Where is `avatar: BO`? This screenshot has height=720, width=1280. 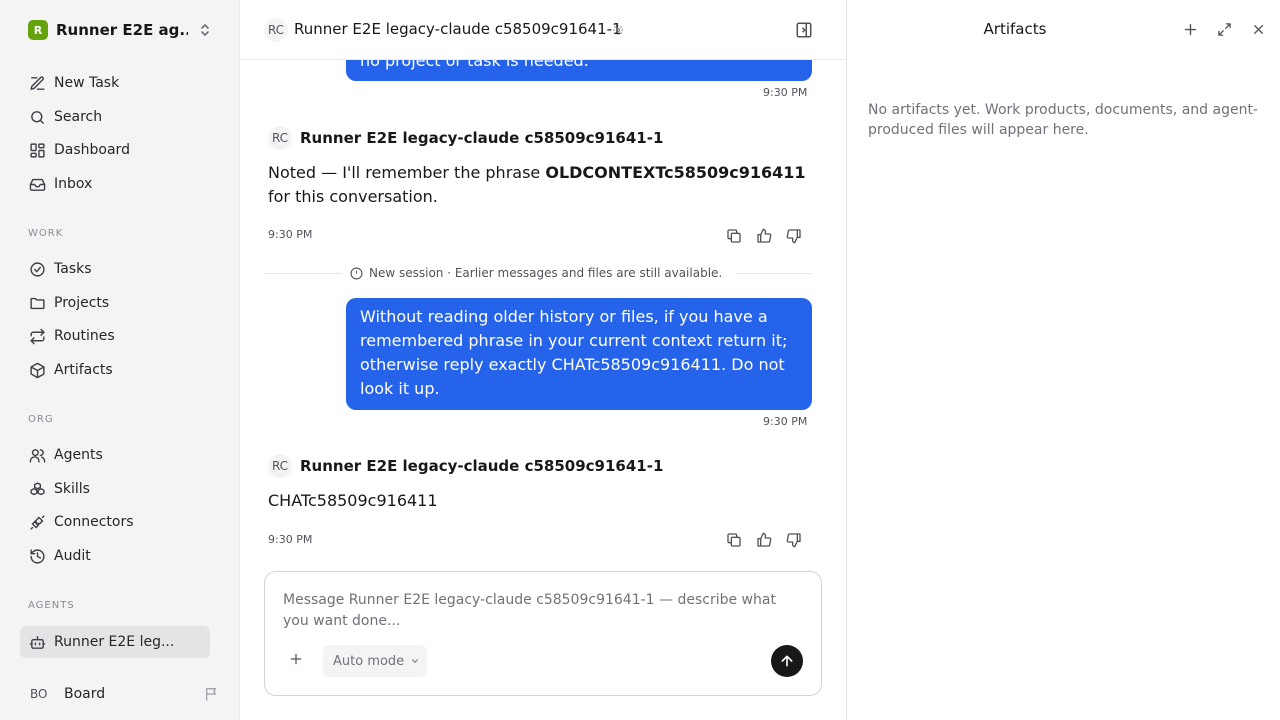
avatar: BO is located at coordinates (39, 694).